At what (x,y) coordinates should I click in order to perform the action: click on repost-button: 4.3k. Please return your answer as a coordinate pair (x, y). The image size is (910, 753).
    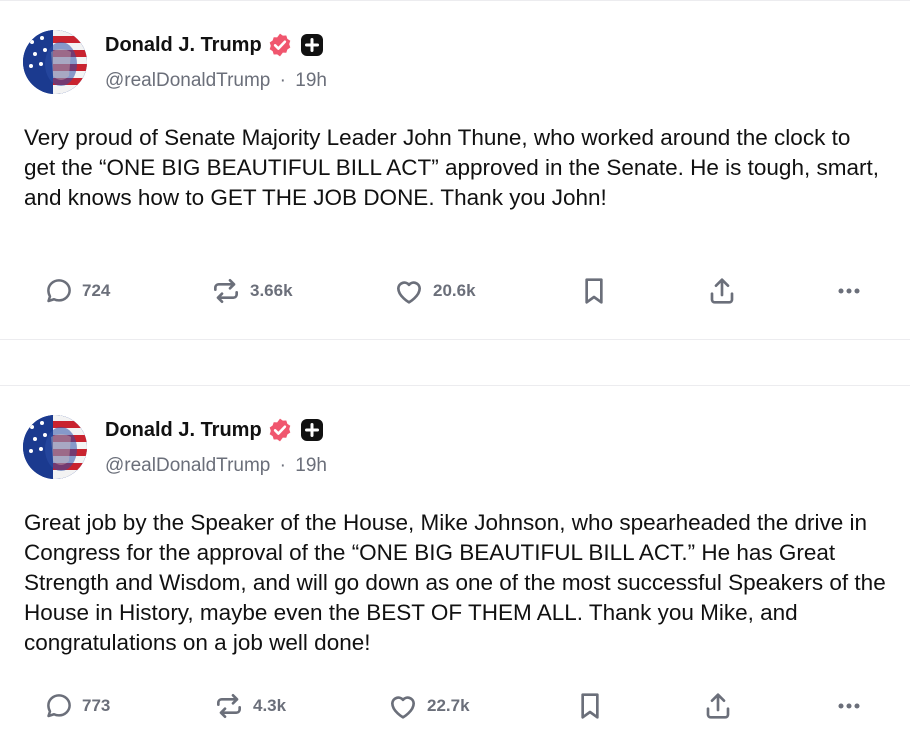
    Looking at the image, I should click on (249, 706).